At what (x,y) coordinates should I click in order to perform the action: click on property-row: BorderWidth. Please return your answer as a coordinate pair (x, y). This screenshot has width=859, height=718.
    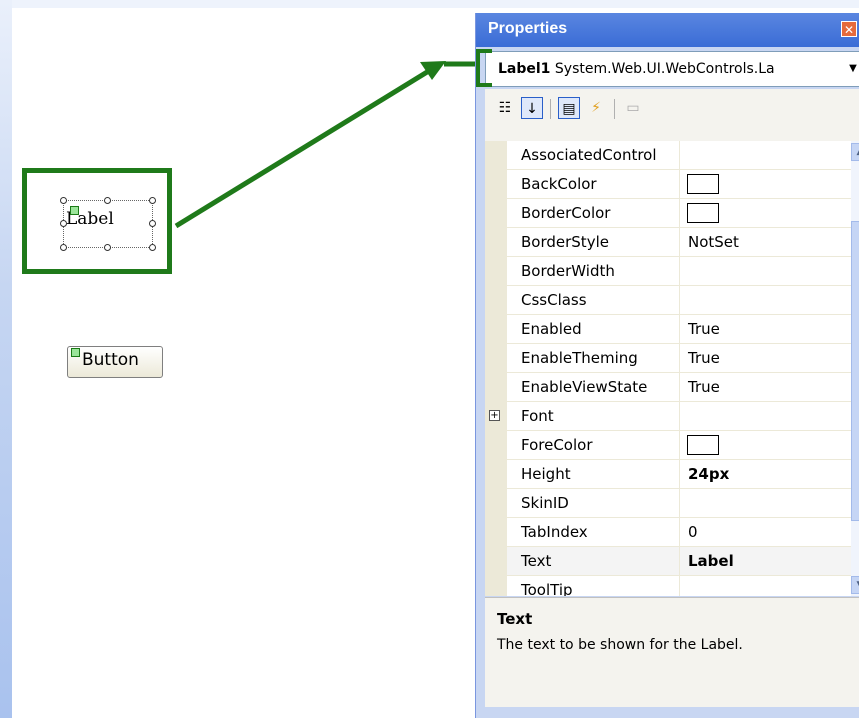
    Looking at the image, I should click on (683, 271).